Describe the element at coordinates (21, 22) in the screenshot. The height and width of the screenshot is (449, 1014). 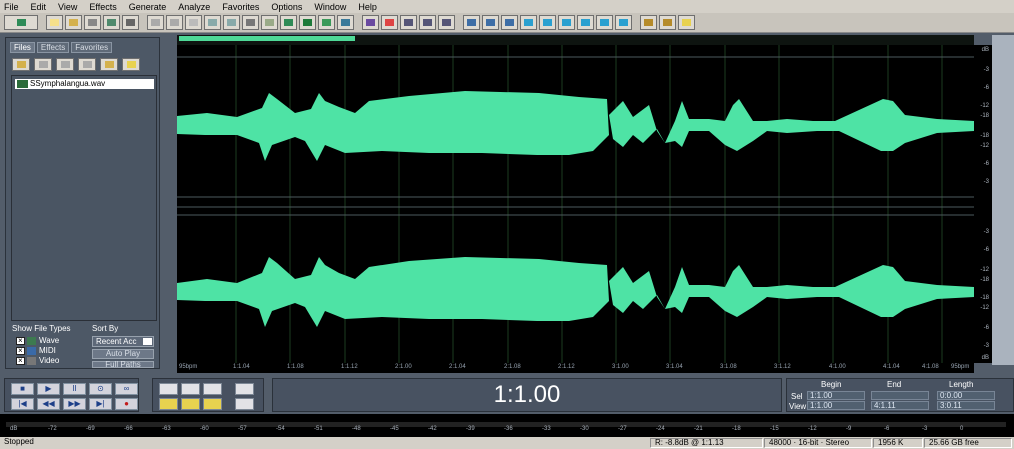
I see `edit-view-toggle-button` at that location.